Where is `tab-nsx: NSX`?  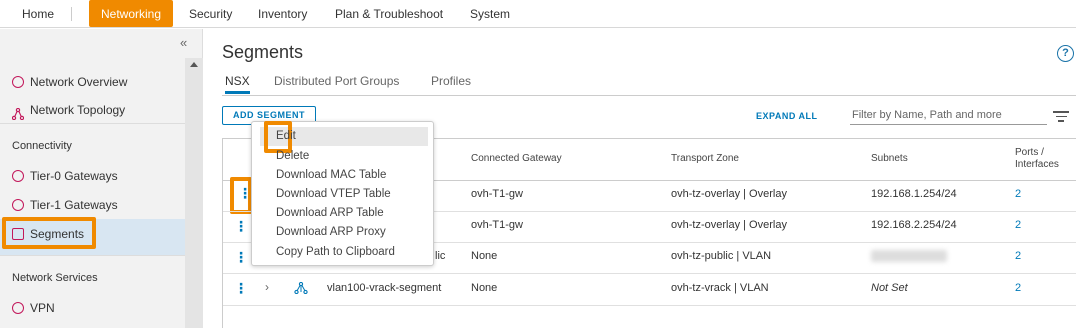 tab-nsx: NSX is located at coordinates (237, 84).